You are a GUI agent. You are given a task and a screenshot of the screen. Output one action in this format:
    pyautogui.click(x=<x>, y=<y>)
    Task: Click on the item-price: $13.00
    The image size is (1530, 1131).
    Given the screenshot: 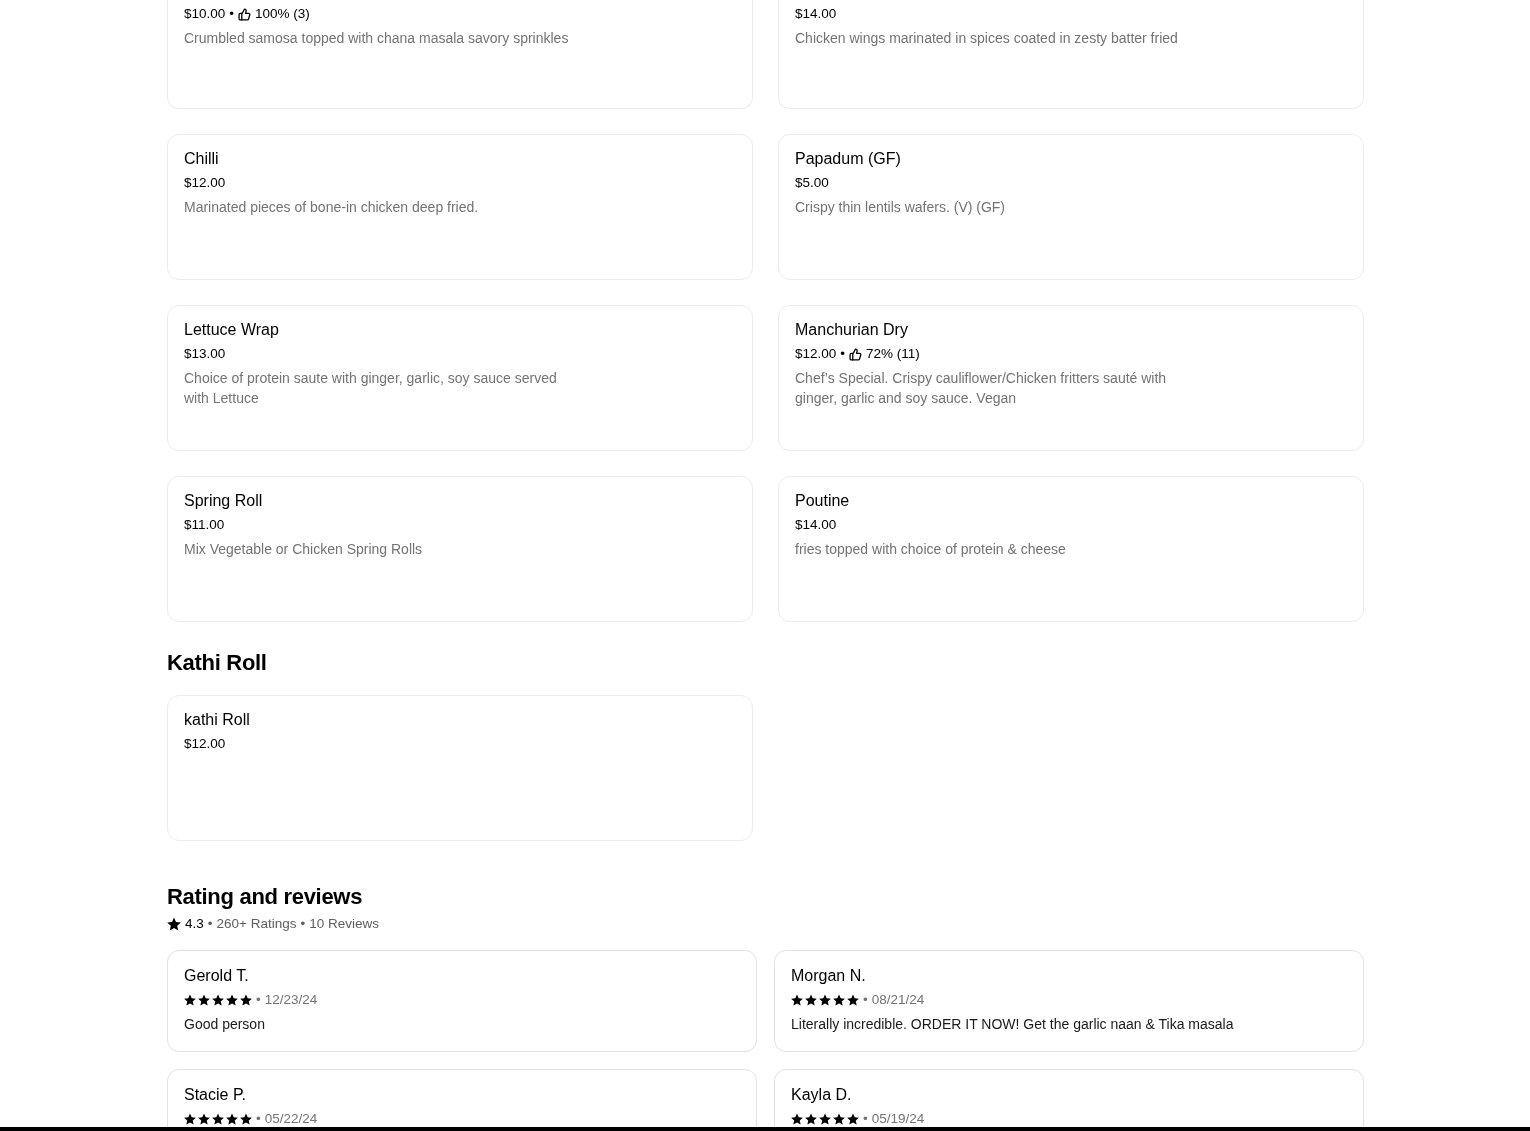 What is the action you would take?
    pyautogui.click(x=205, y=354)
    